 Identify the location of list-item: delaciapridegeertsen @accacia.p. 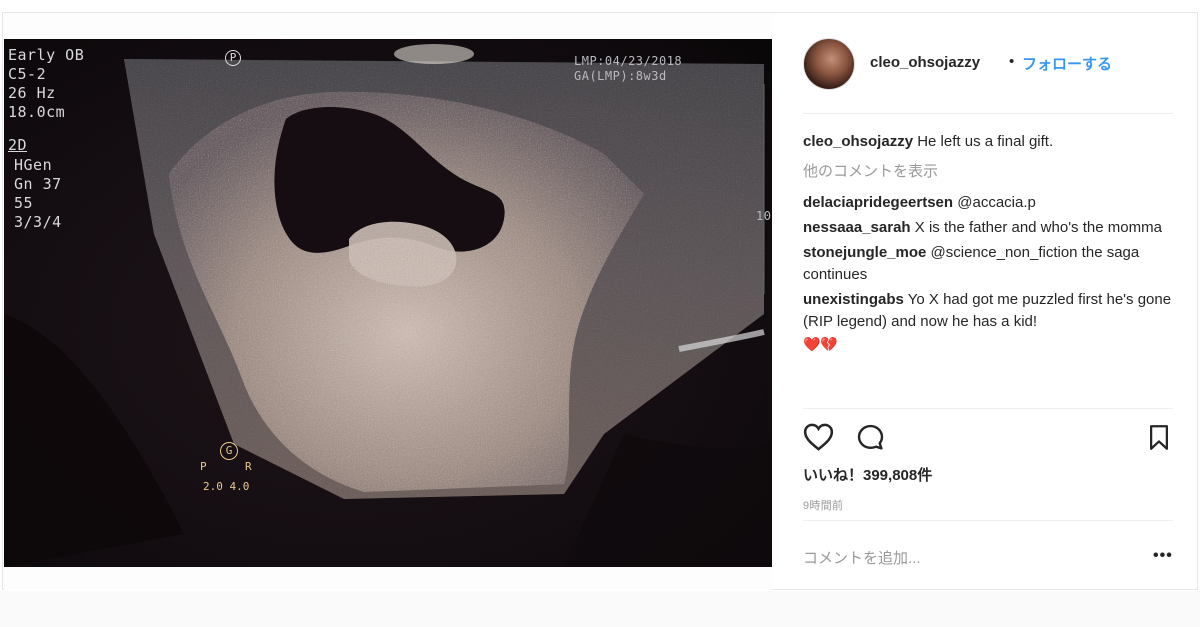
(989, 203).